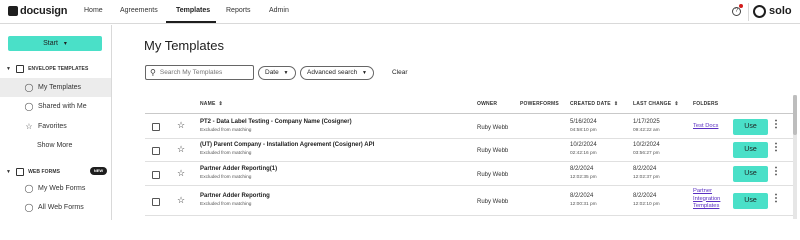  Describe the element at coordinates (332, 72) in the screenshot. I see `advanced-search-label: Advanced search` at that location.